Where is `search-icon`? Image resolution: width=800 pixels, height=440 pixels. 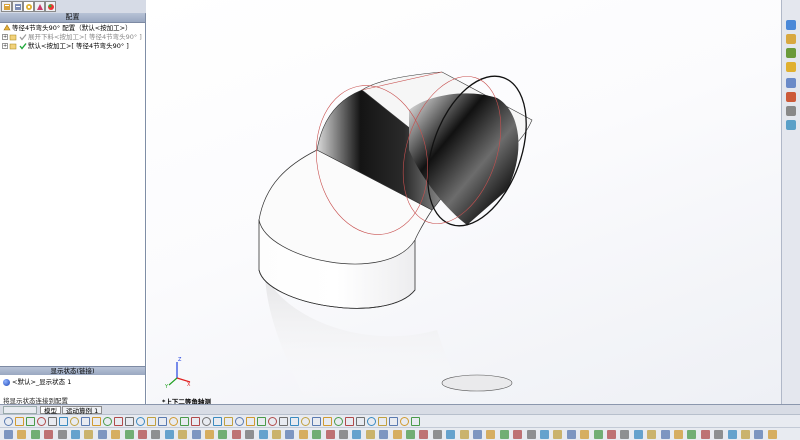
search-icon is located at coordinates (791, 67).